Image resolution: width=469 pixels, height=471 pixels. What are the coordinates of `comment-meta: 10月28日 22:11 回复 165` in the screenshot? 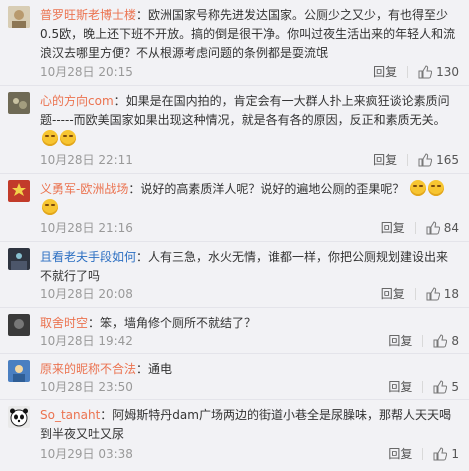 It's located at (249, 160).